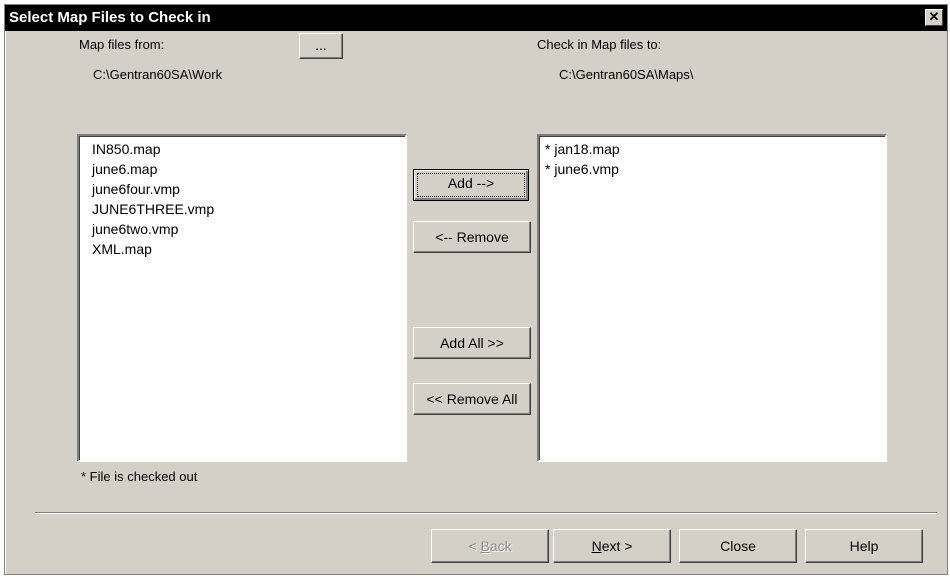 The image size is (950, 577). What do you see at coordinates (158, 74) in the screenshot?
I see `source-path: C:\Gentran60SA\Work` at bounding box center [158, 74].